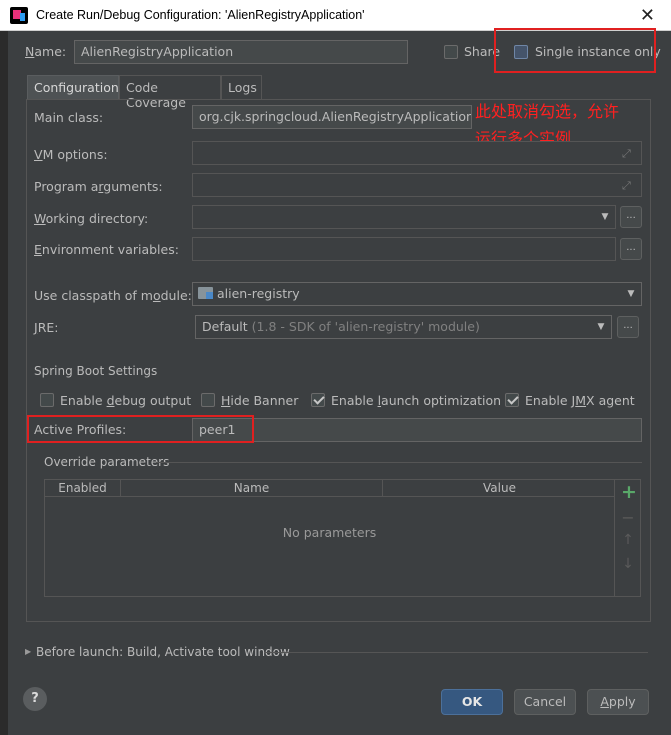 The width and height of the screenshot is (671, 735). What do you see at coordinates (47, 400) in the screenshot?
I see `debug-output-checkbox` at bounding box center [47, 400].